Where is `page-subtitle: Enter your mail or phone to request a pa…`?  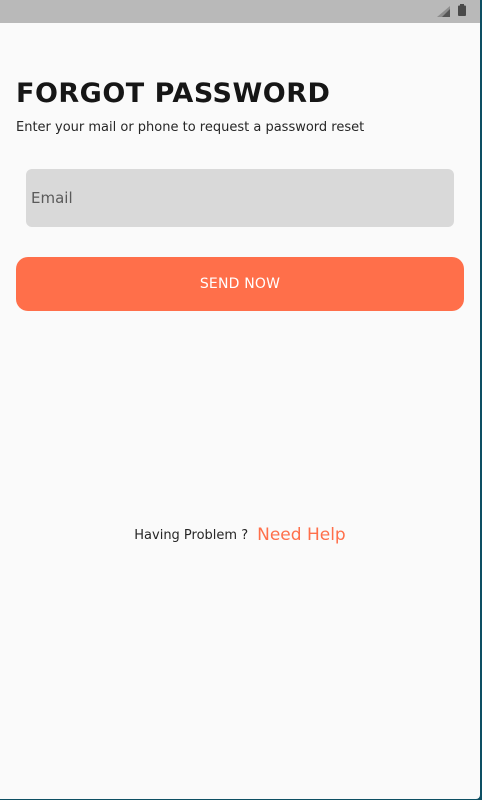
page-subtitle: Enter your mail or phone to request a pa… is located at coordinates (190, 127).